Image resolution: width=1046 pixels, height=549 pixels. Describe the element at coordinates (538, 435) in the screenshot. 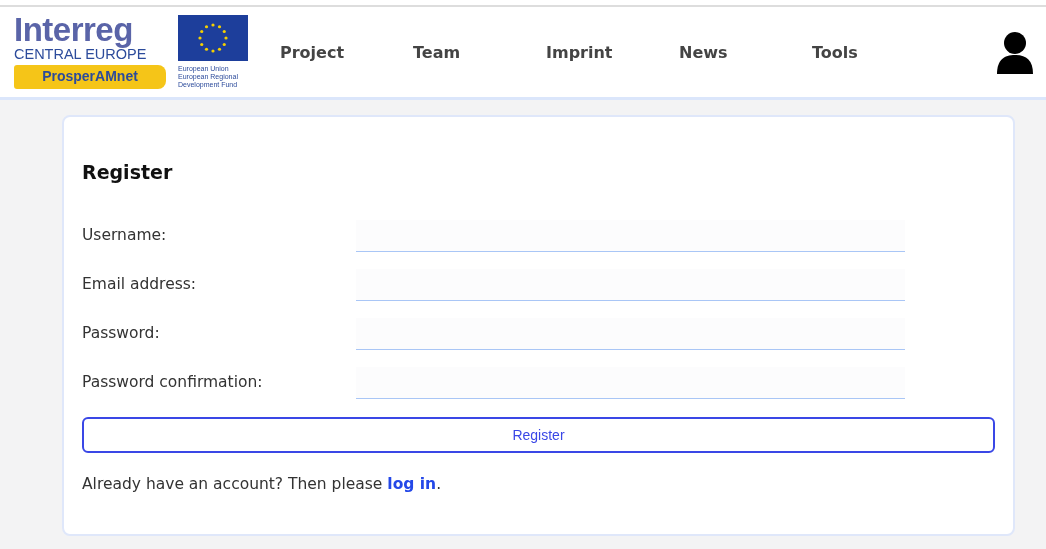

I see `register-button: Register` at that location.